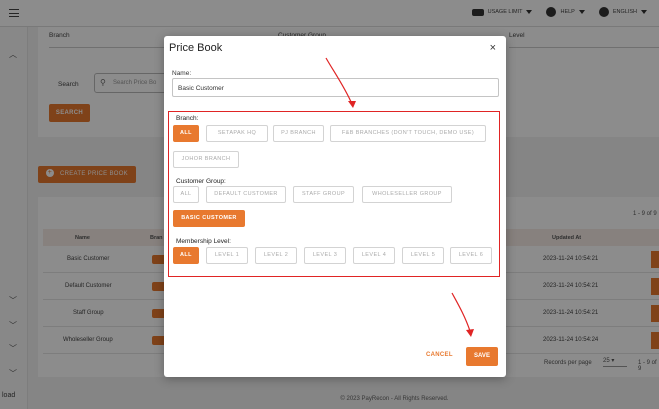 The height and width of the screenshot is (409, 659). Describe the element at coordinates (203, 241) in the screenshot. I see `membership-level-label: Membership Level:` at that location.